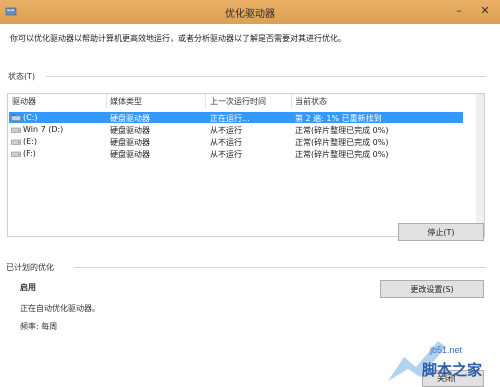 The width and height of the screenshot is (500, 387). What do you see at coordinates (446, 350) in the screenshot?
I see `svg-text: jb51.net` at bounding box center [446, 350].